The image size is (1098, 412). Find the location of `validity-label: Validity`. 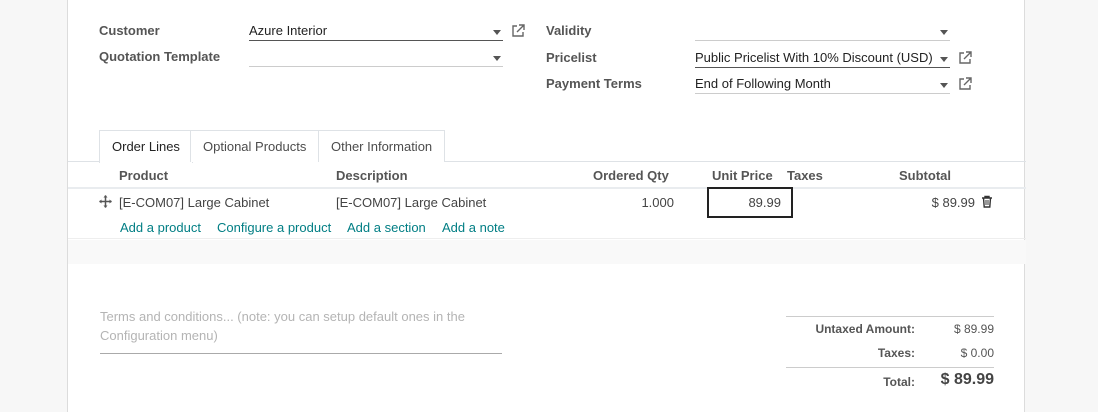

validity-label: Validity is located at coordinates (569, 30).